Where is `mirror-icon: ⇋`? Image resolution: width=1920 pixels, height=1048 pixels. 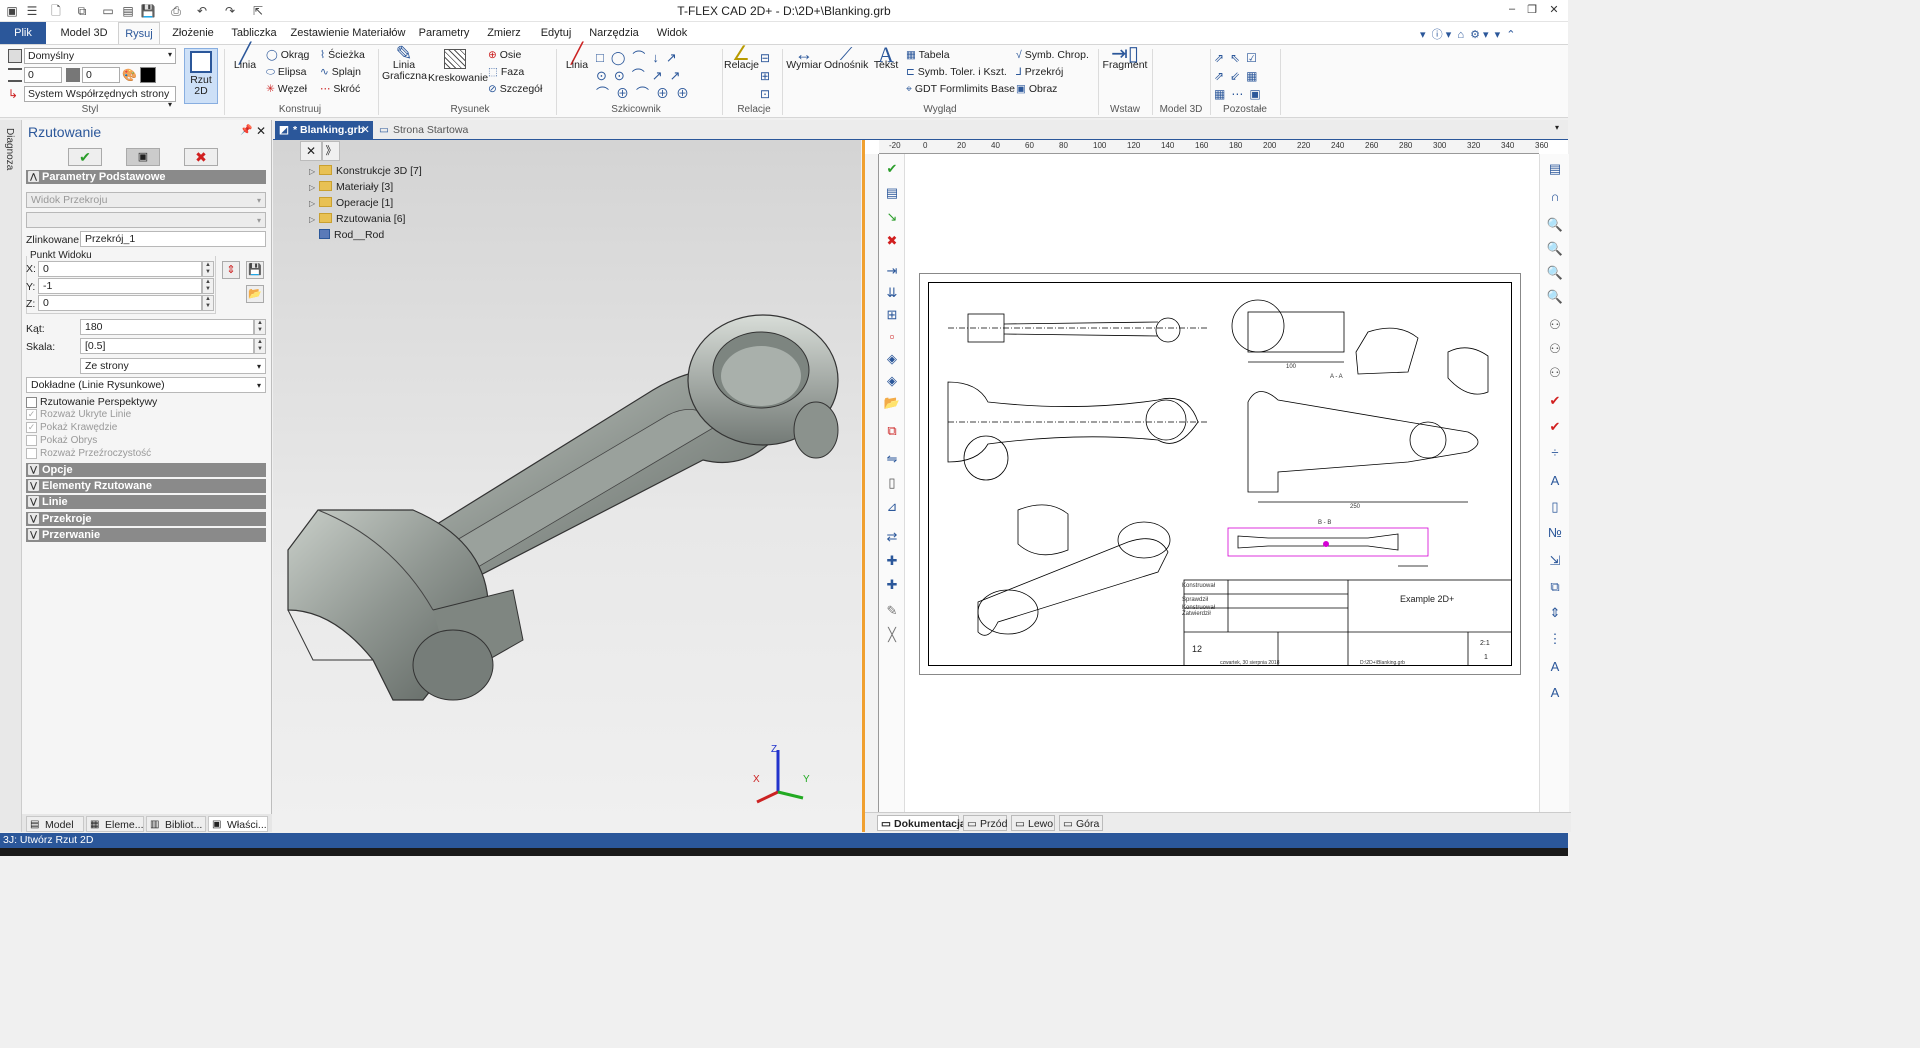 mirror-icon: ⇋ is located at coordinates (892, 459).